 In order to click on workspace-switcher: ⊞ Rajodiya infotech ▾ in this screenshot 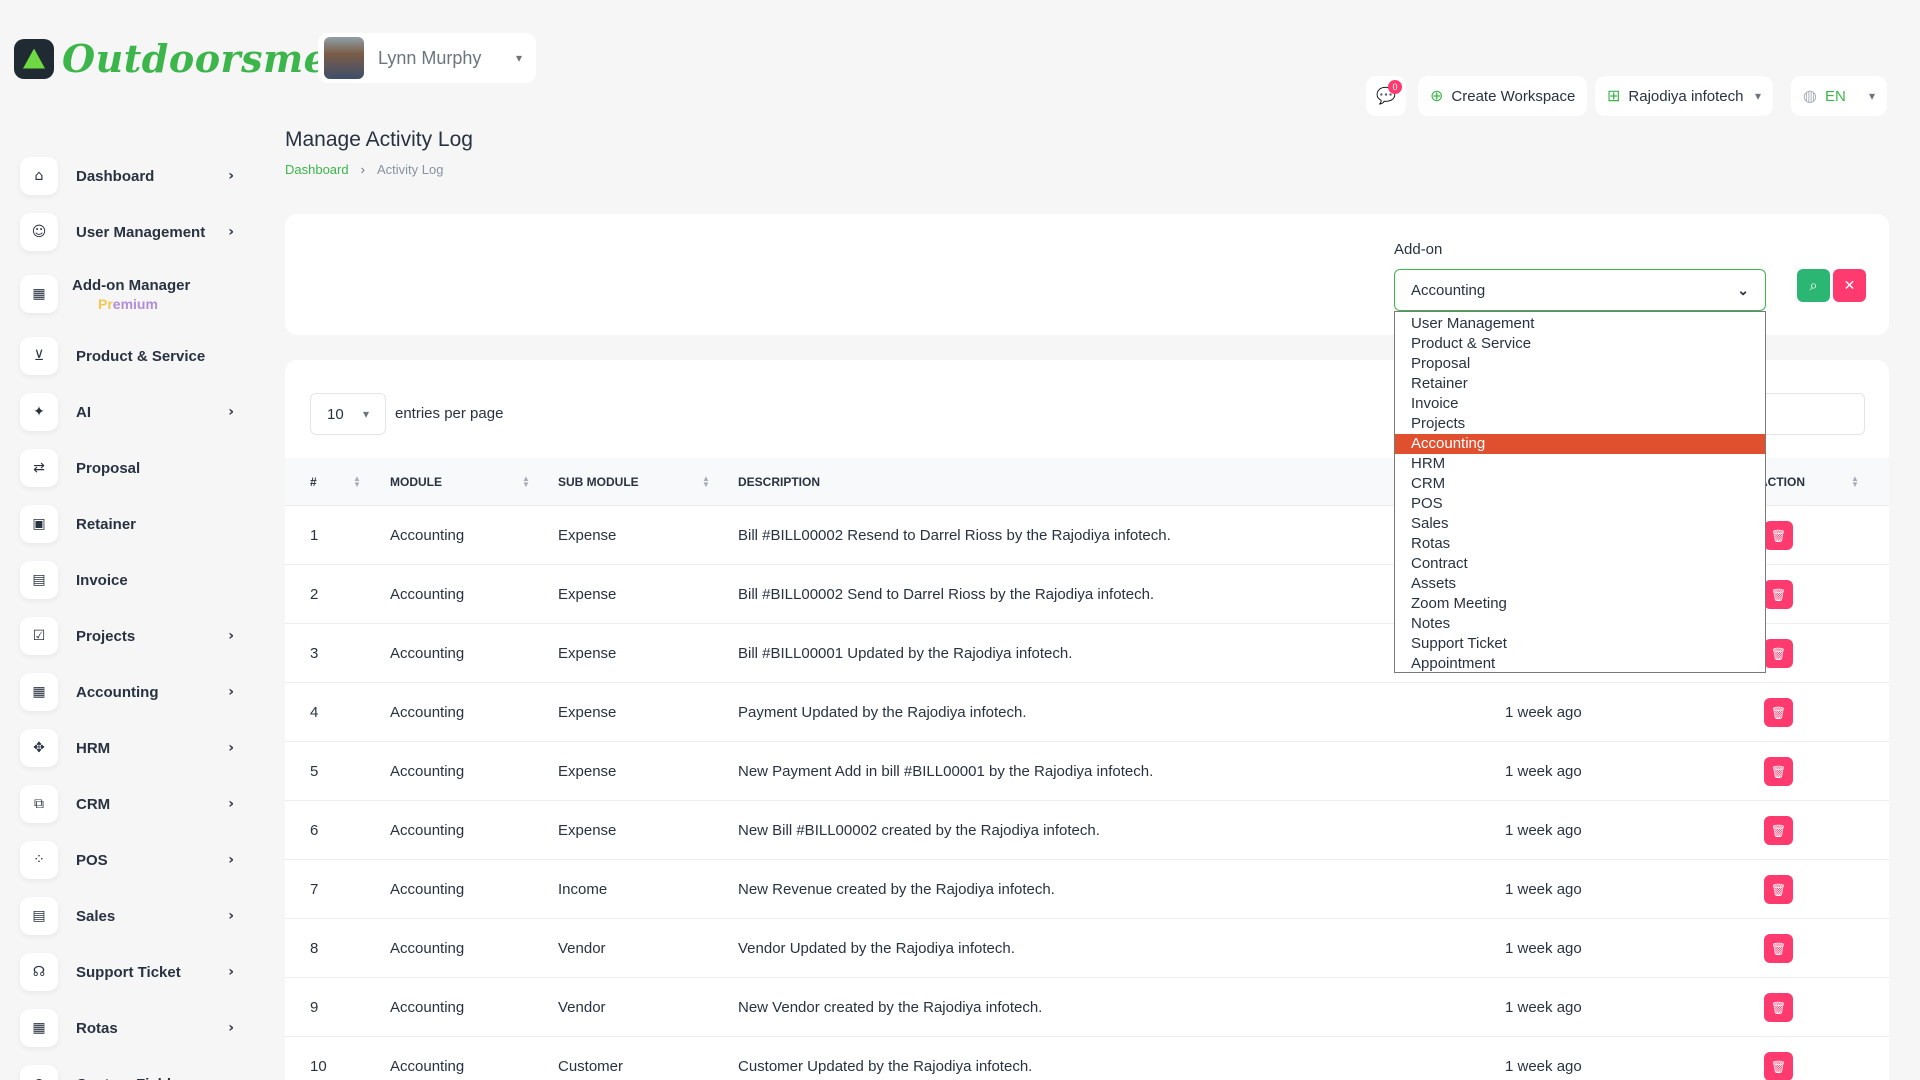, I will do `click(1684, 96)`.